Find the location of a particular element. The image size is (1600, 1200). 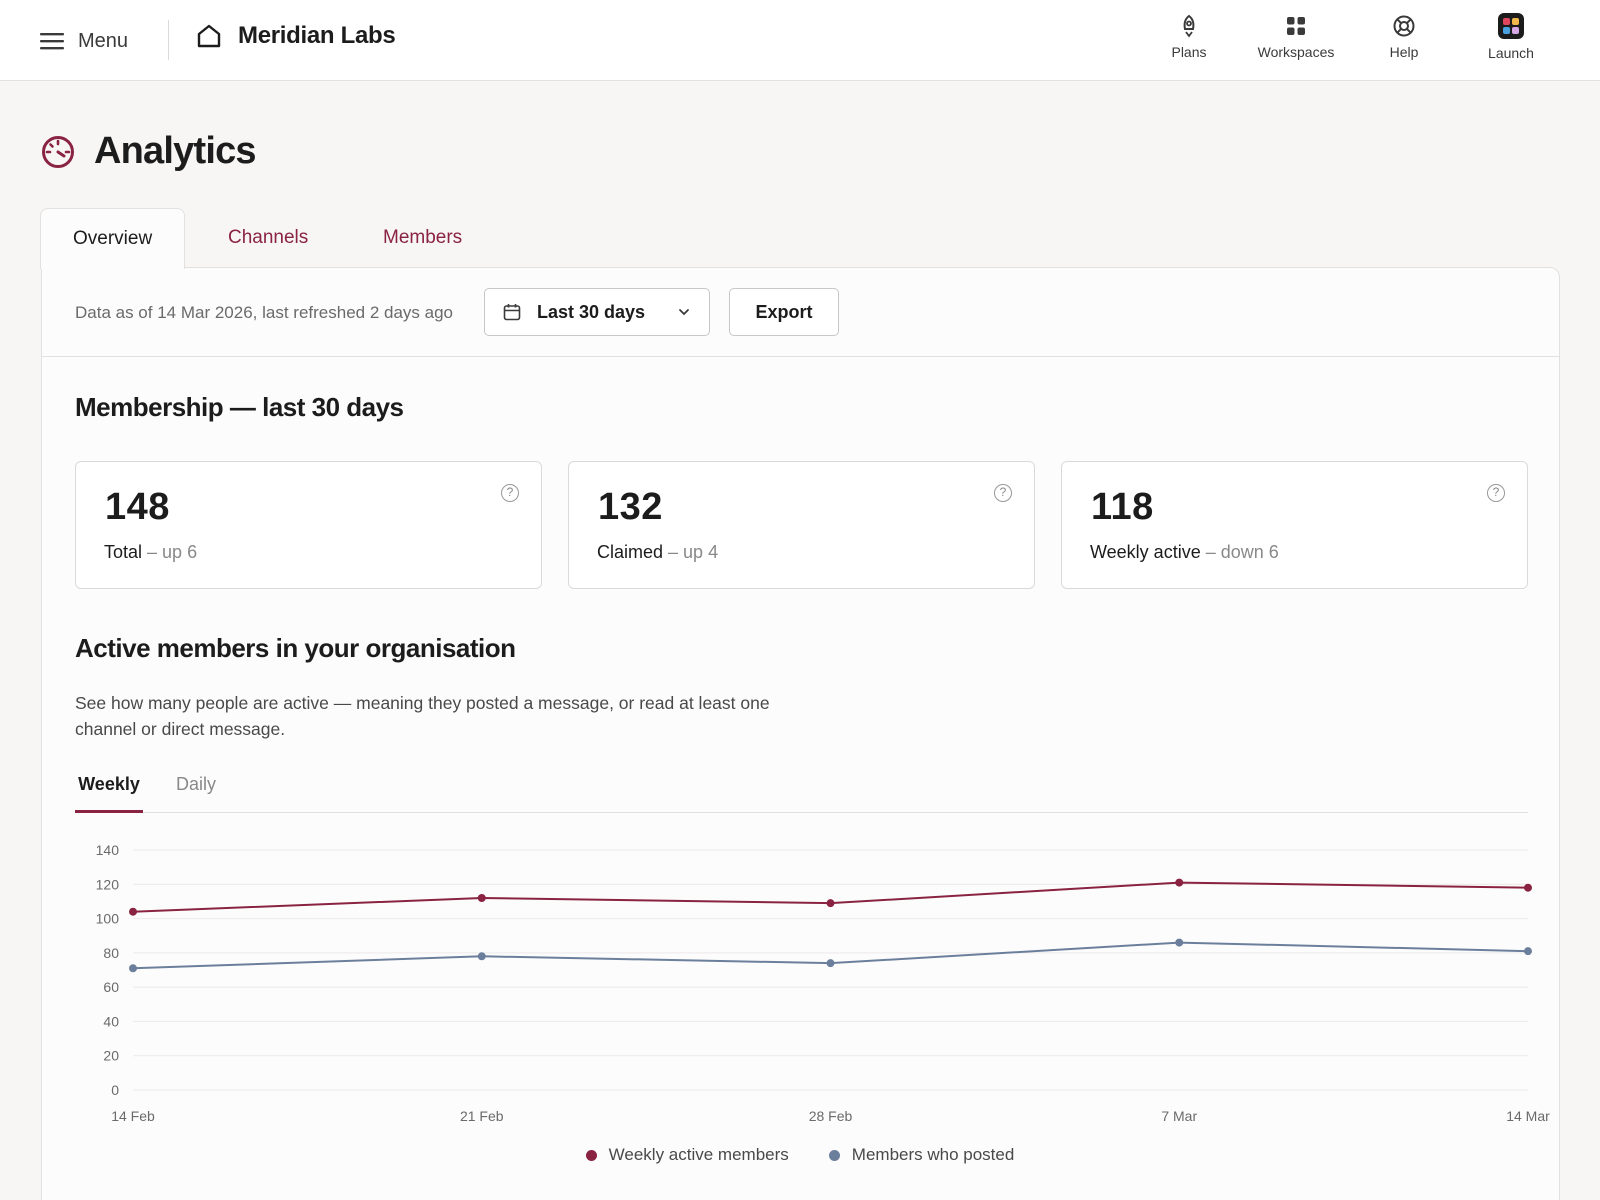

x-tick-label: 7 Mar is located at coordinates (1179, 1116).